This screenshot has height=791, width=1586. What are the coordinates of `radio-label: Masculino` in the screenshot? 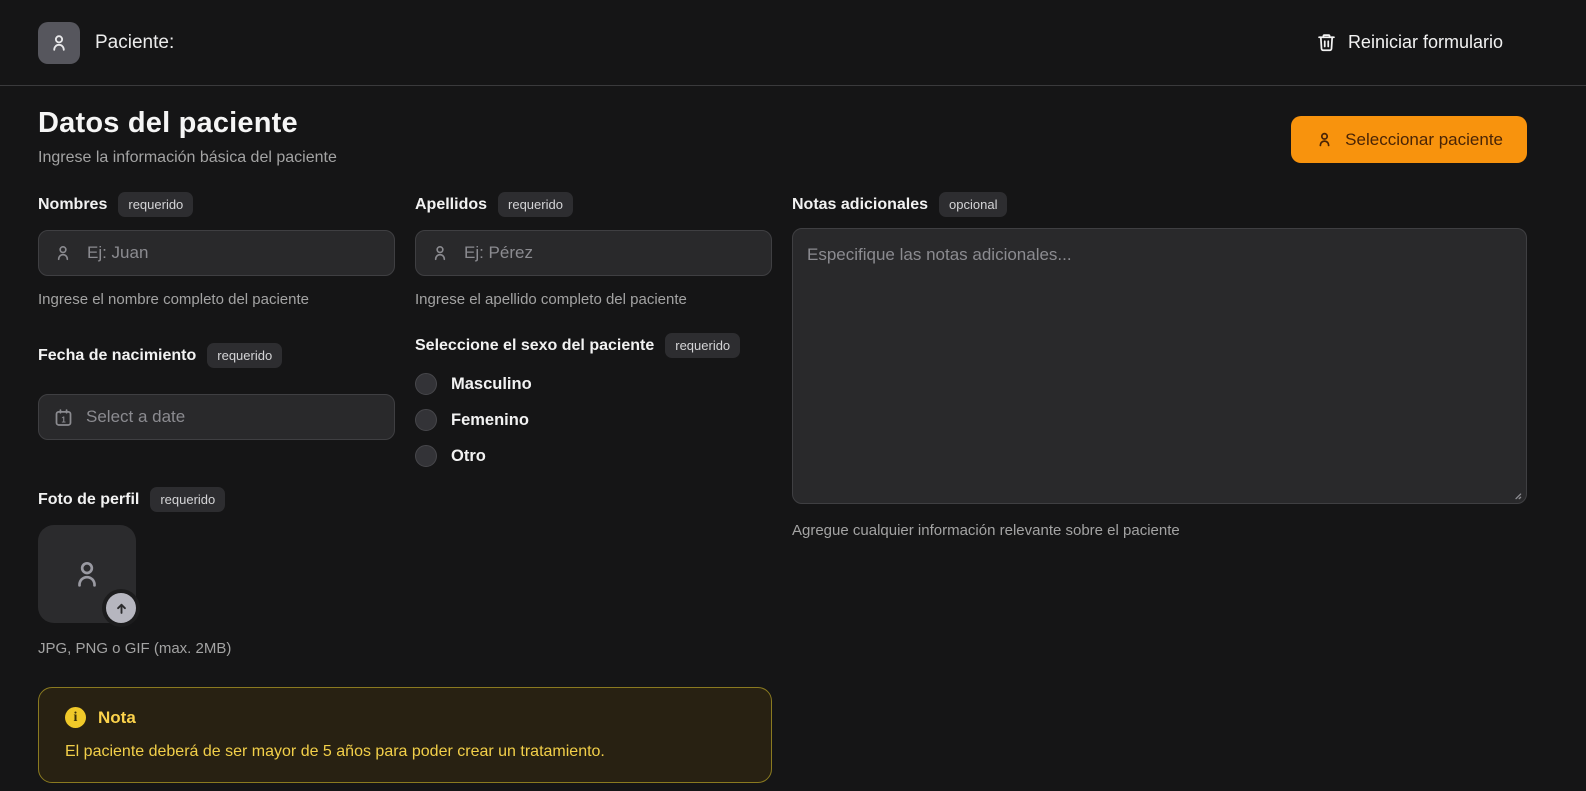 It's located at (491, 383).